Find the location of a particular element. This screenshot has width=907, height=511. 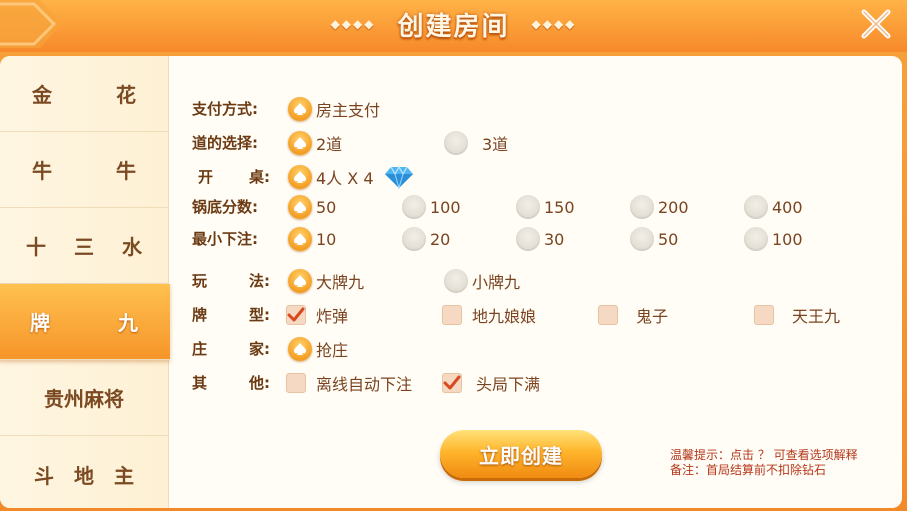

lanes-option-3: 3道 is located at coordinates (476, 143).